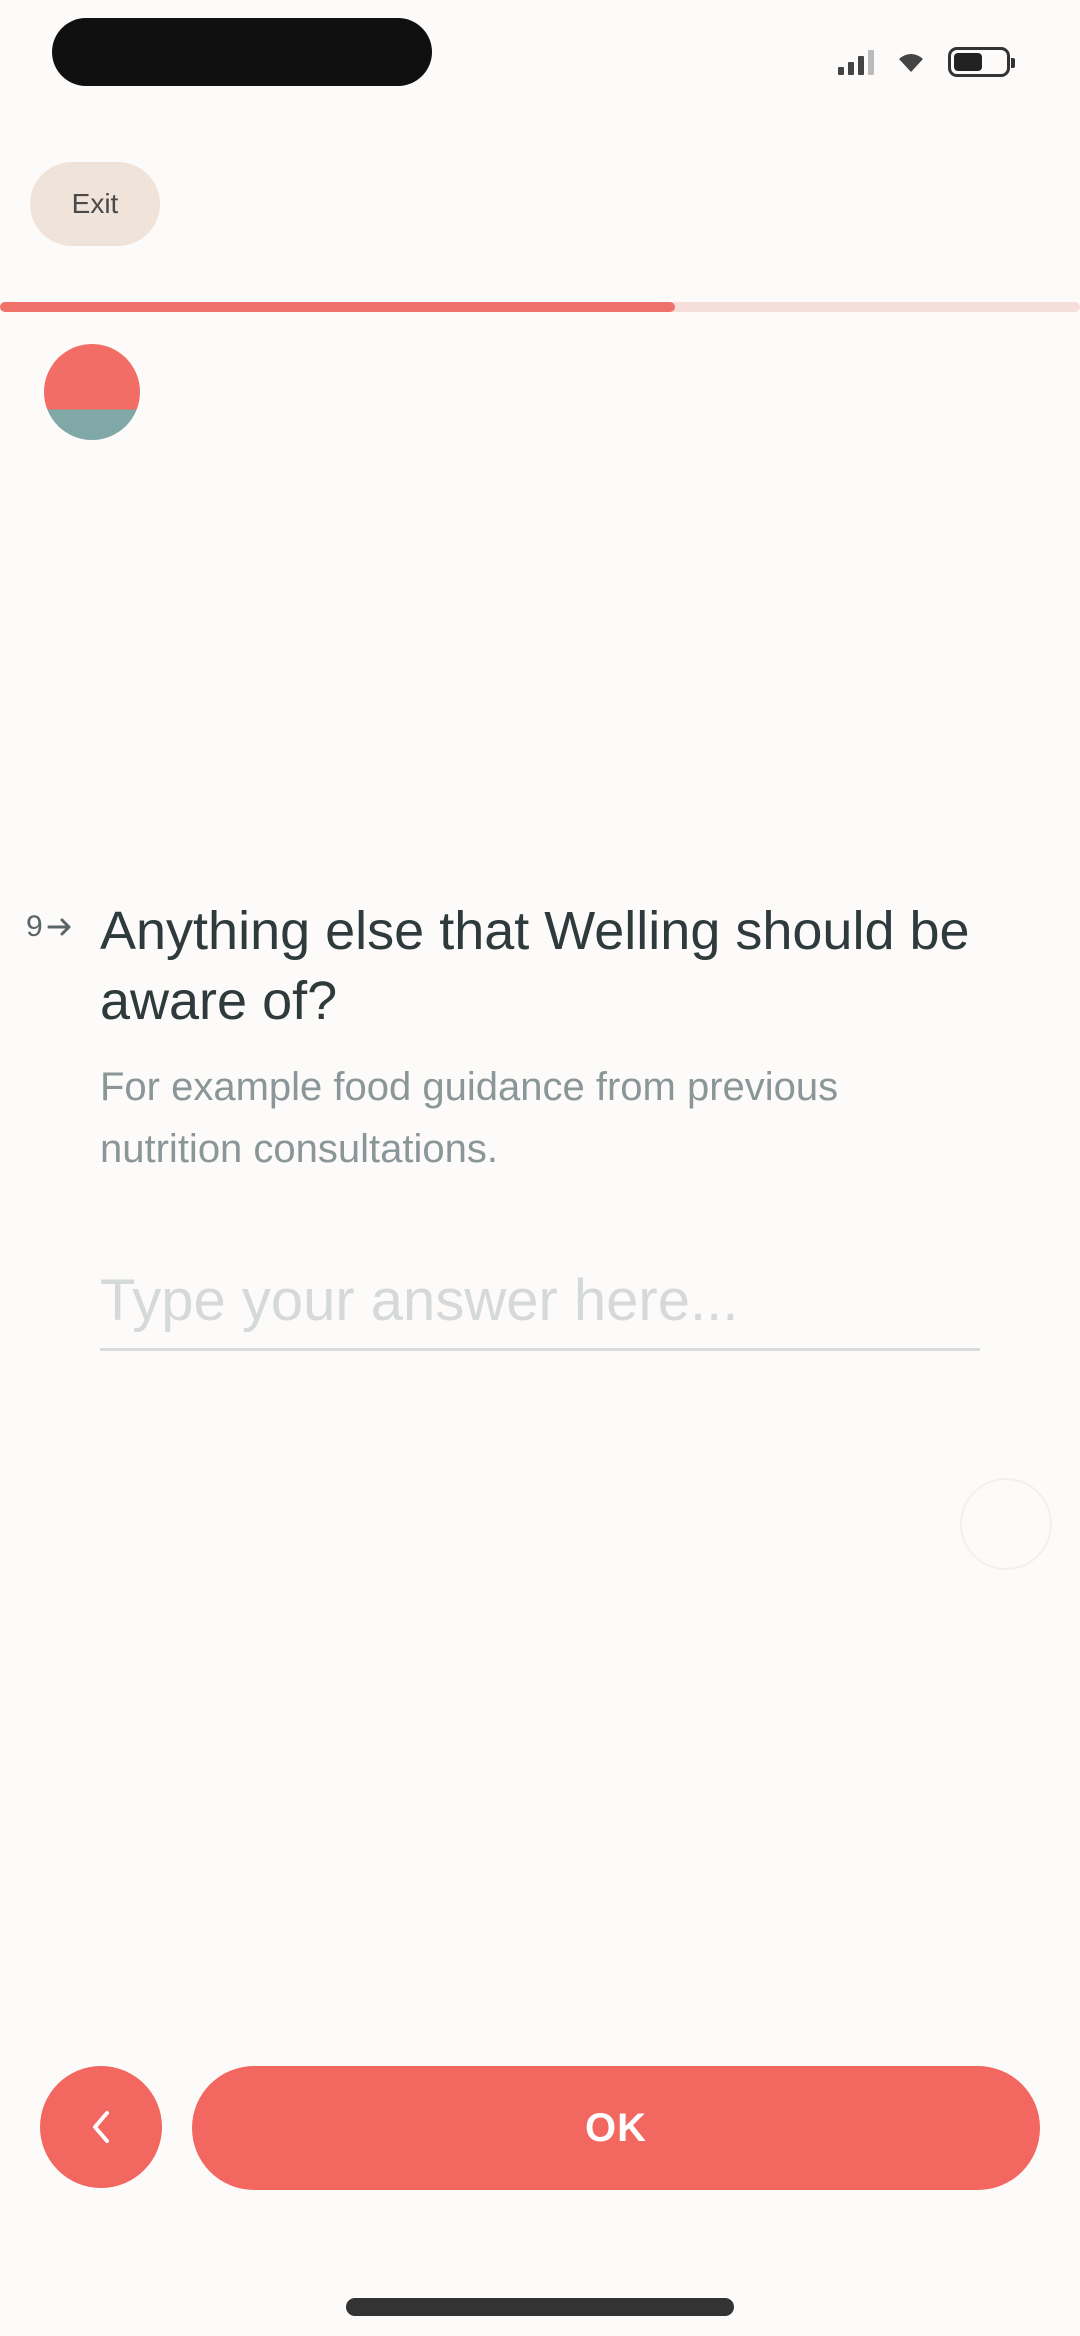  Describe the element at coordinates (856, 62) in the screenshot. I see `signal-icon` at that location.